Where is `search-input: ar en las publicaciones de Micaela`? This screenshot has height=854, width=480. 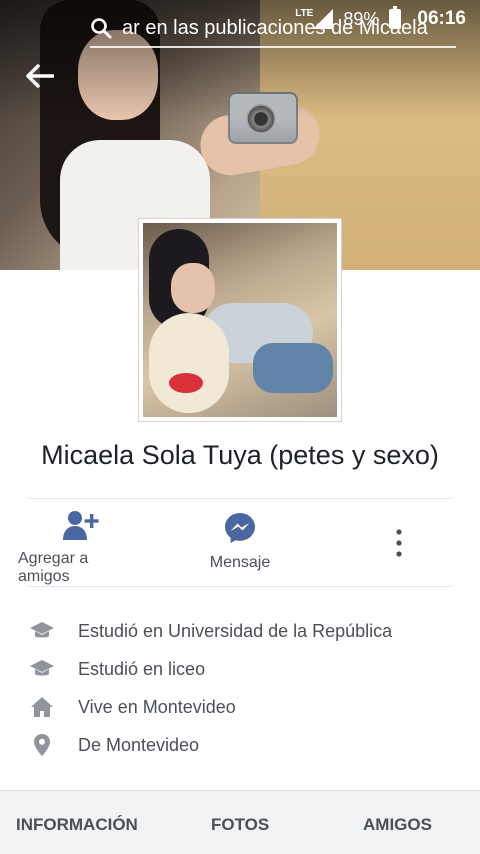
search-input: ar en las publicaciones de Micaela is located at coordinates (275, 28).